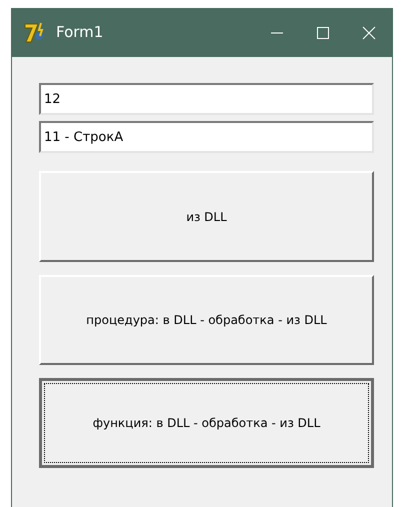  I want to click on minimize-icon, so click(277, 33).